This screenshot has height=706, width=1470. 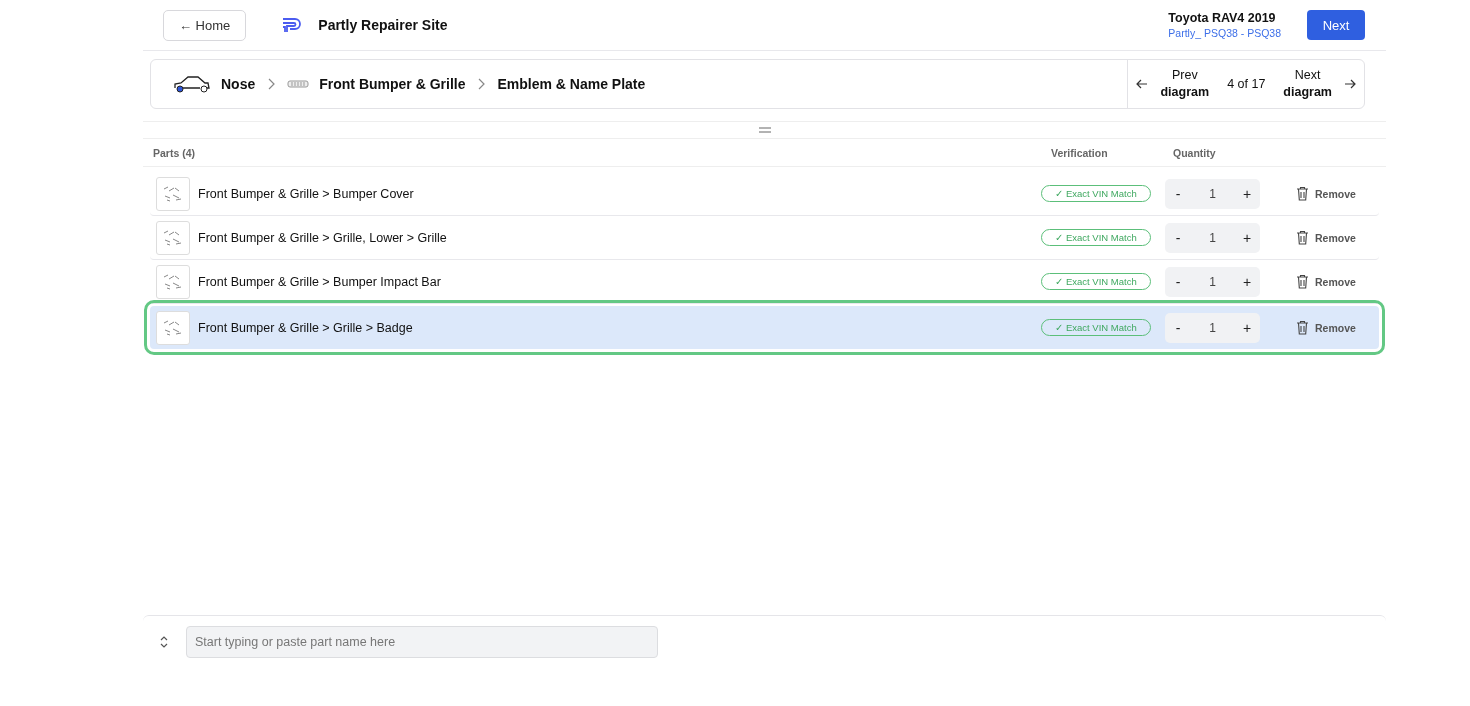 I want to click on prev-diagram-button: Prev diagram, so click(x=1185, y=84).